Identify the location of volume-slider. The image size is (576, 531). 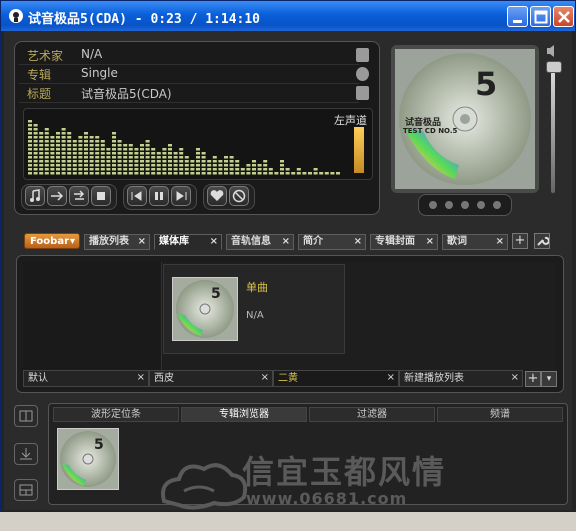
(553, 123).